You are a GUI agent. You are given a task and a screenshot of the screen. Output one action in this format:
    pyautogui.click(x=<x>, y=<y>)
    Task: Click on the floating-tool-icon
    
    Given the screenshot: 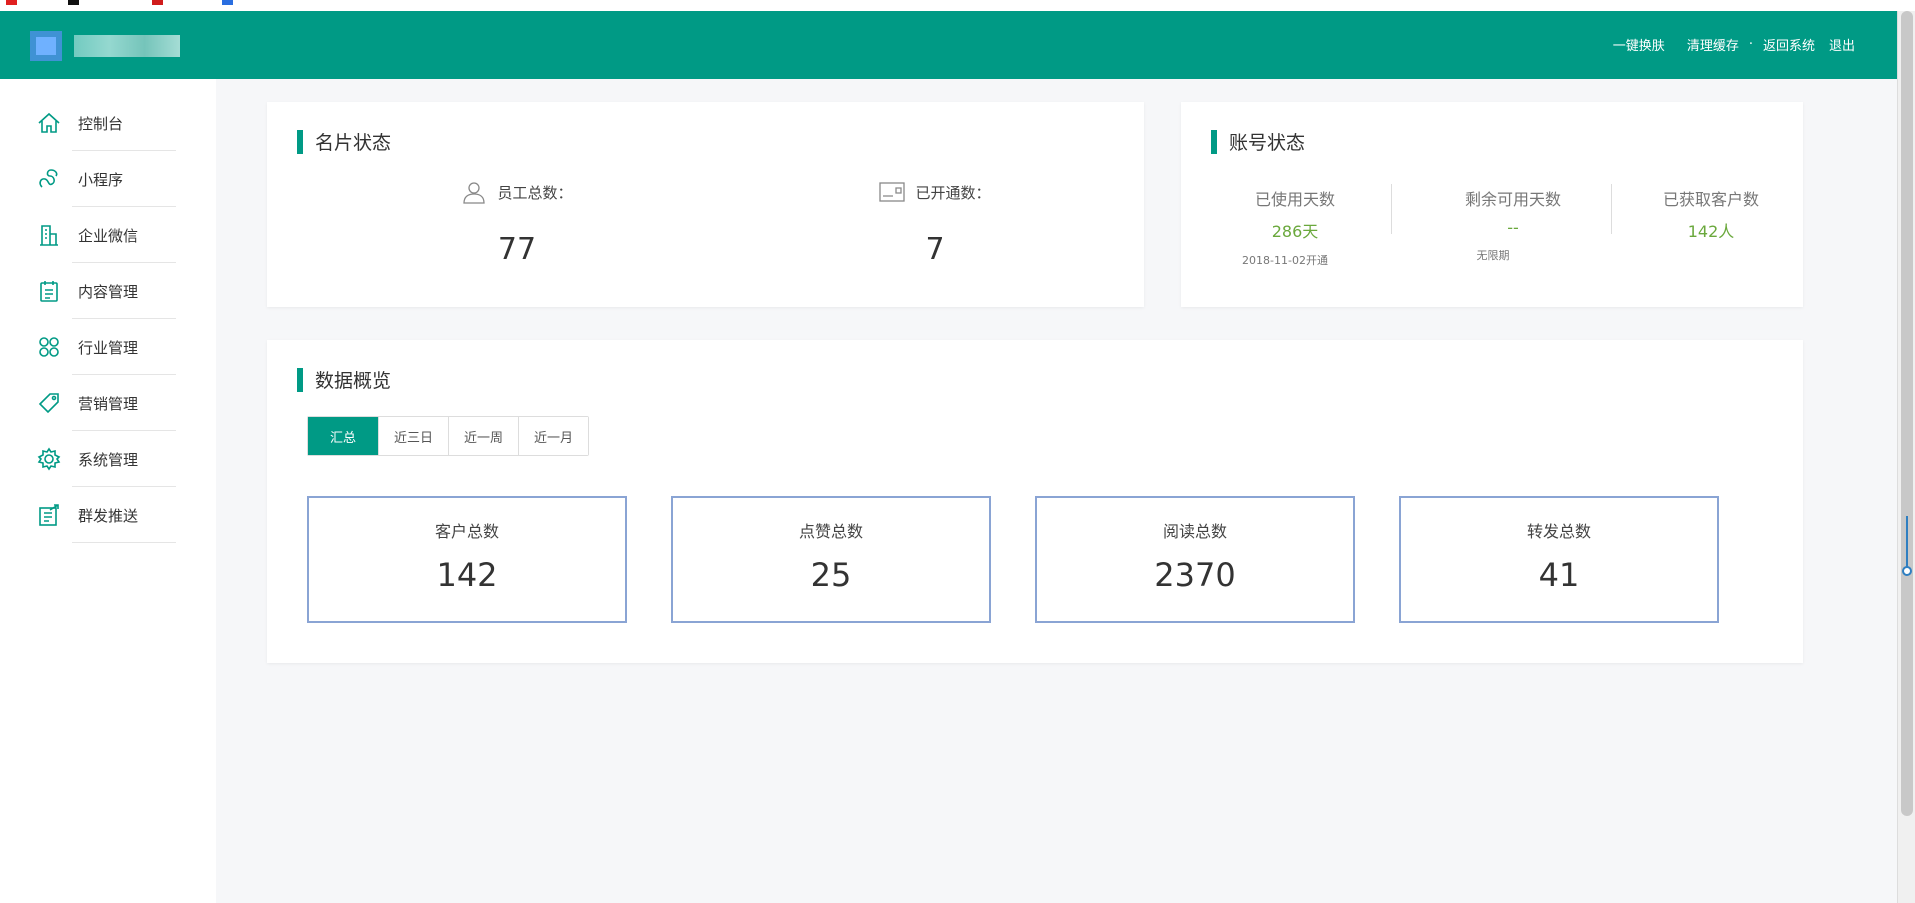 What is the action you would take?
    pyautogui.click(x=1907, y=546)
    